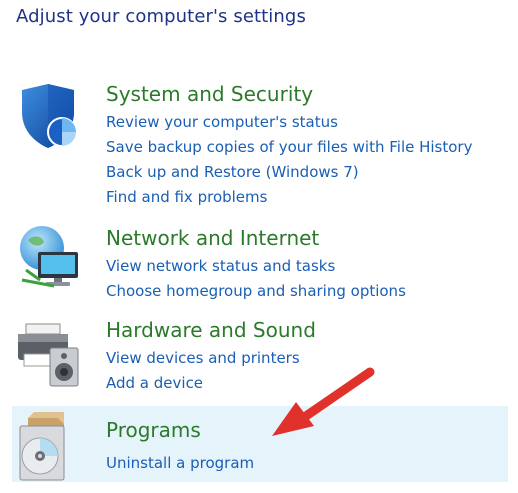 The width and height of the screenshot is (518, 493). What do you see at coordinates (153, 430) in the screenshot?
I see `category-title: Programs` at bounding box center [153, 430].